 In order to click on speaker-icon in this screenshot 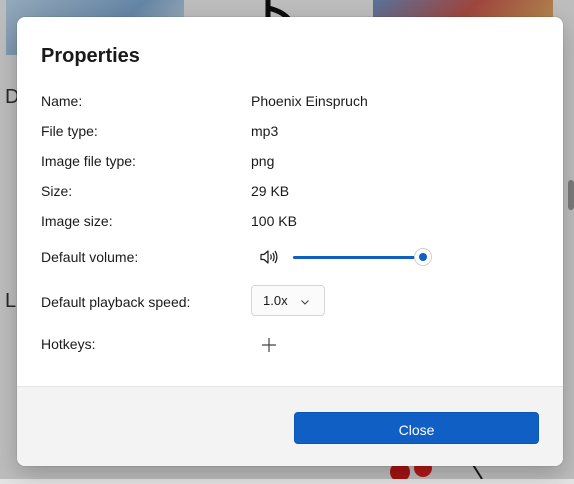, I will do `click(269, 257)`.